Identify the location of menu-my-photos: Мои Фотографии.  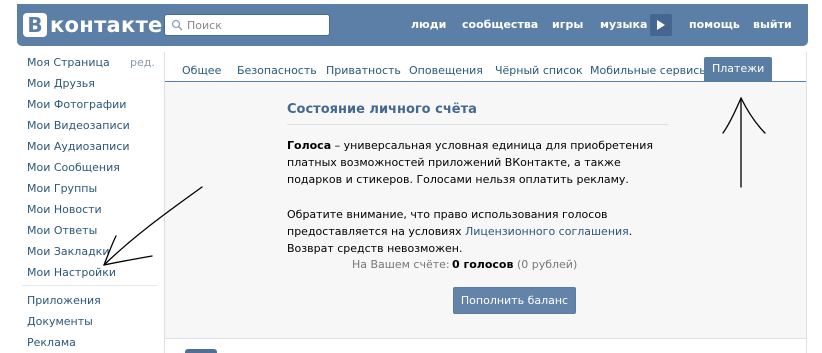
(76, 104).